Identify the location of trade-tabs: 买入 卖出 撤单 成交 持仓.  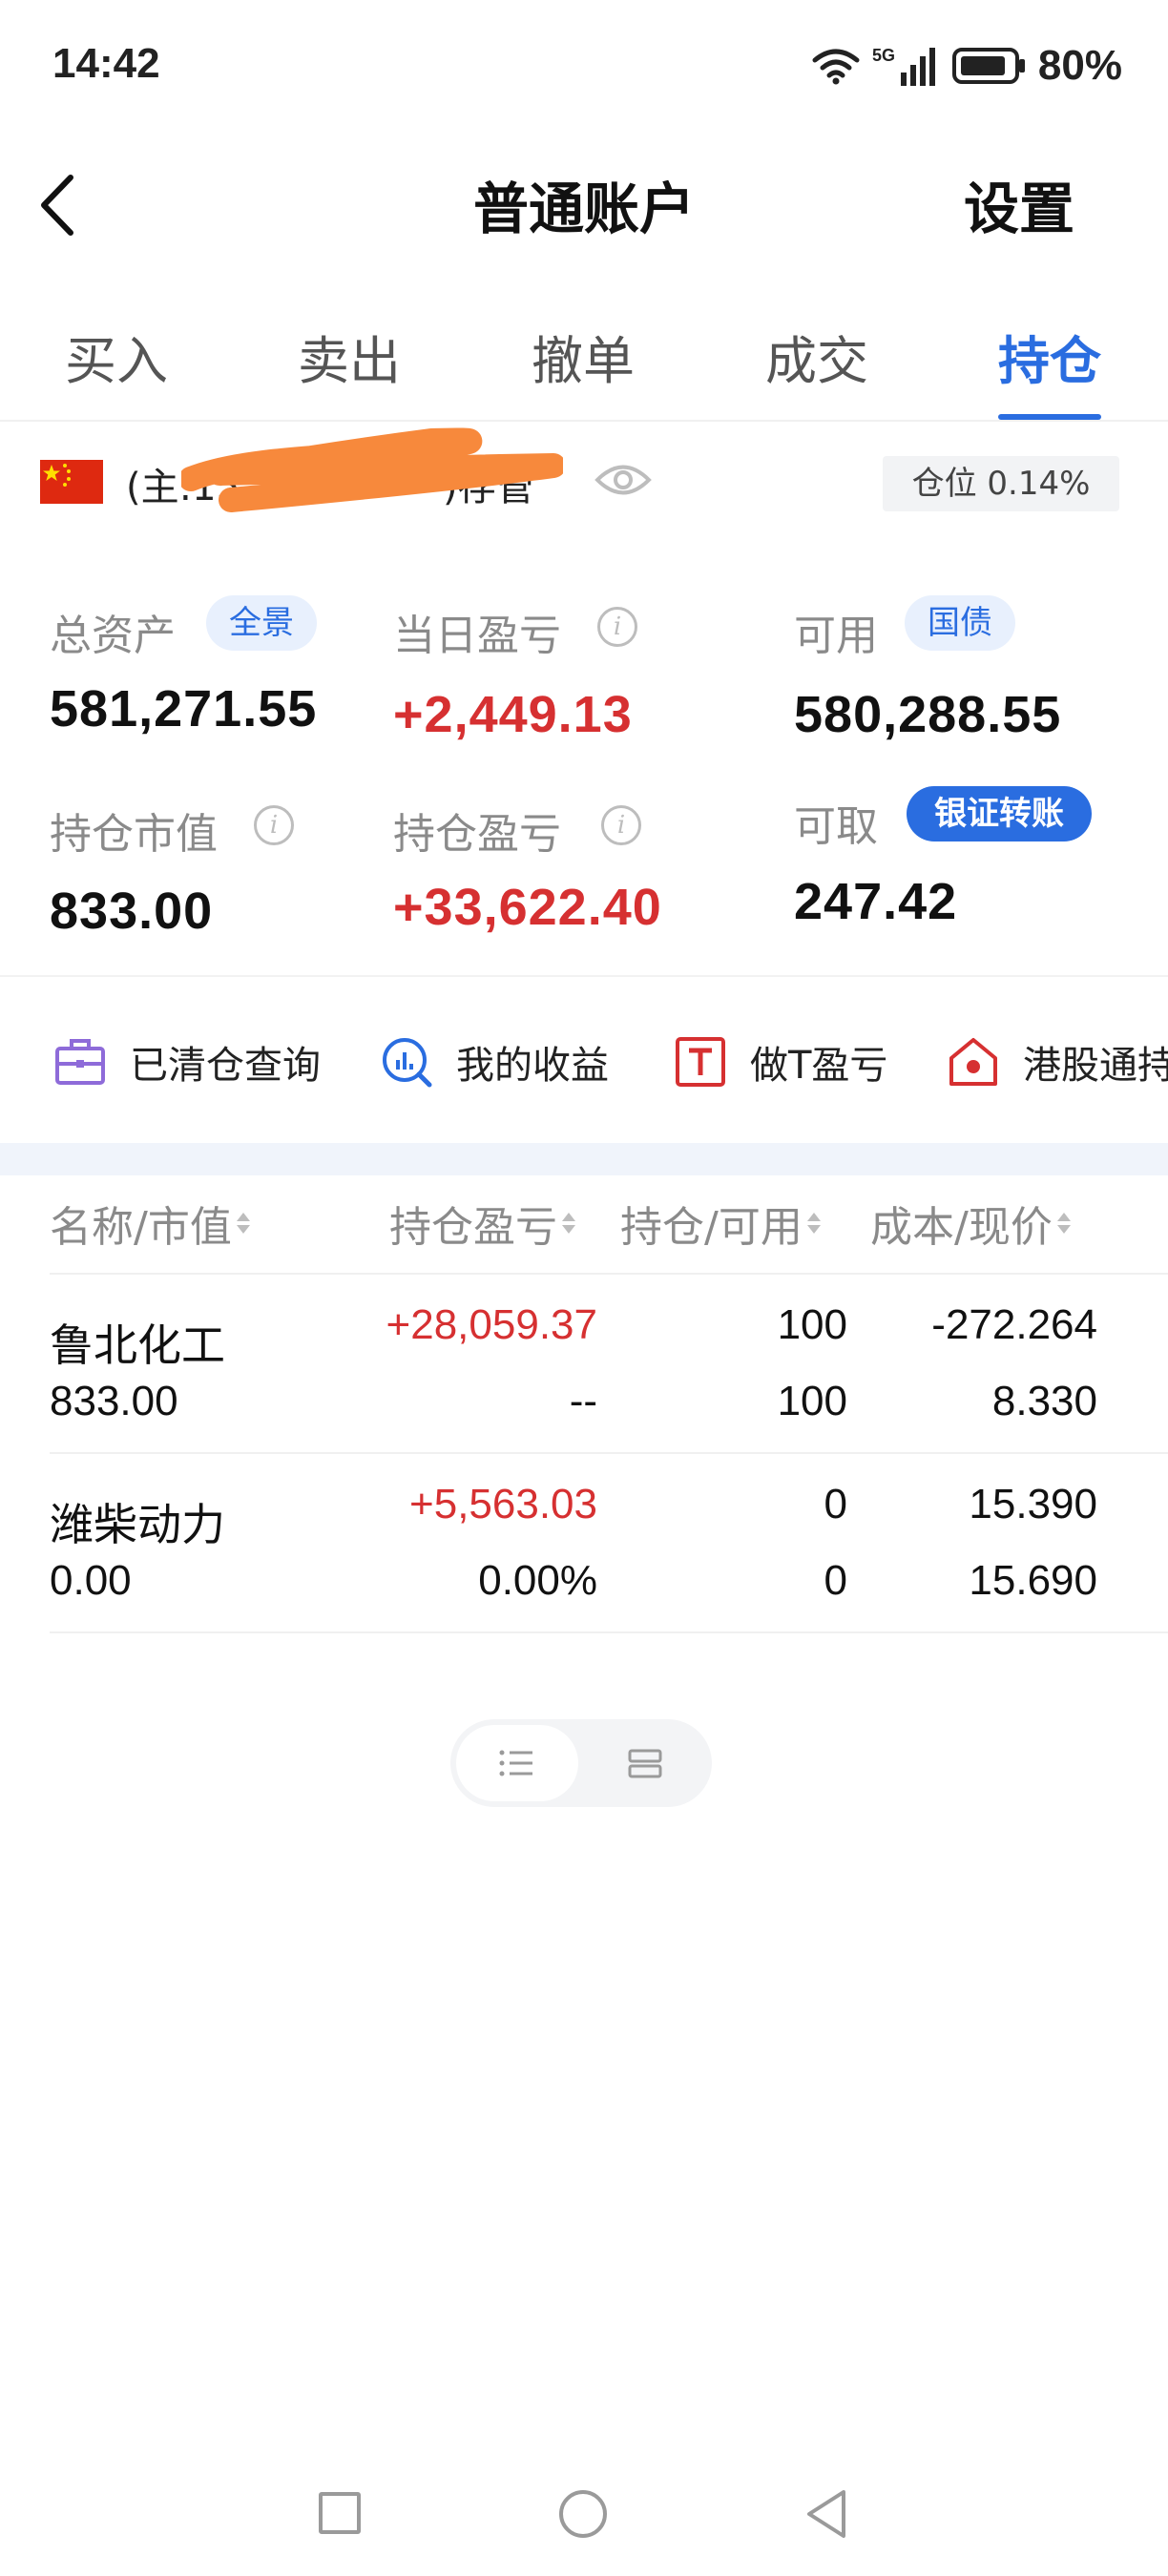
(584, 363).